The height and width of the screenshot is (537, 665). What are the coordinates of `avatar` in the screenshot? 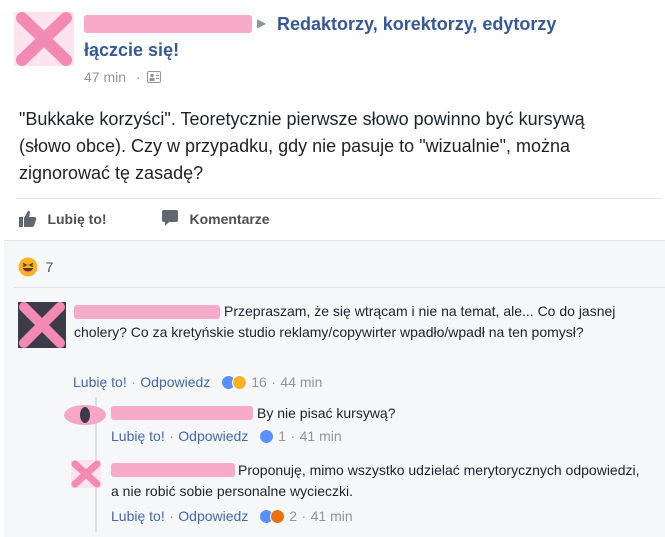 It's located at (44, 39).